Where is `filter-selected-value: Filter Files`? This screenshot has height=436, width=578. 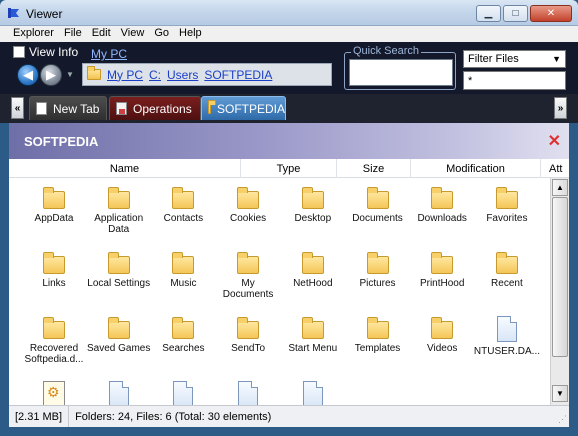
filter-selected-value: Filter Files is located at coordinates (493, 59).